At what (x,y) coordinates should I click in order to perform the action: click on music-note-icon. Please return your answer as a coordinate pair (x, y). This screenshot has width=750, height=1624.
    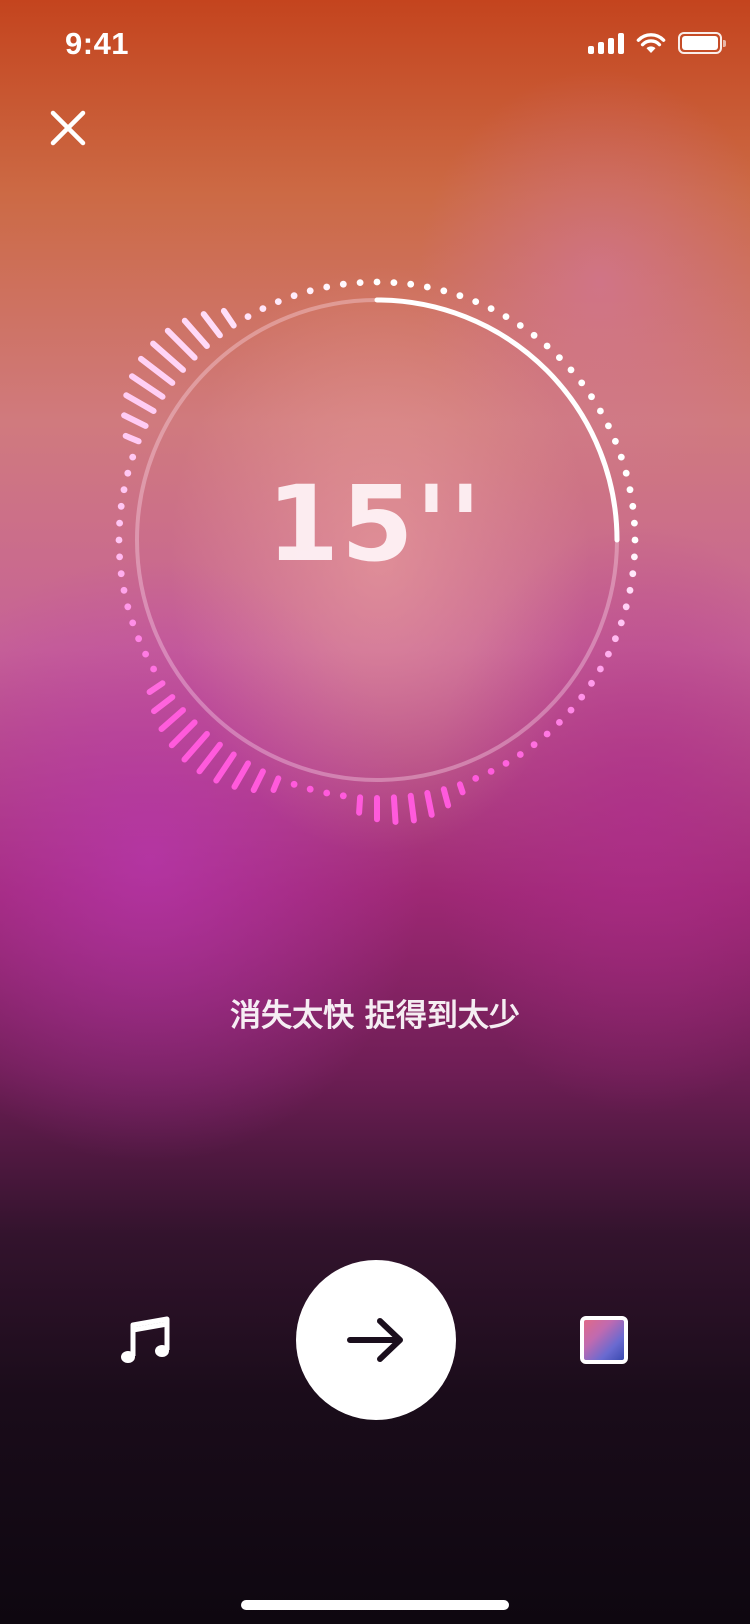
    Looking at the image, I should click on (145, 1339).